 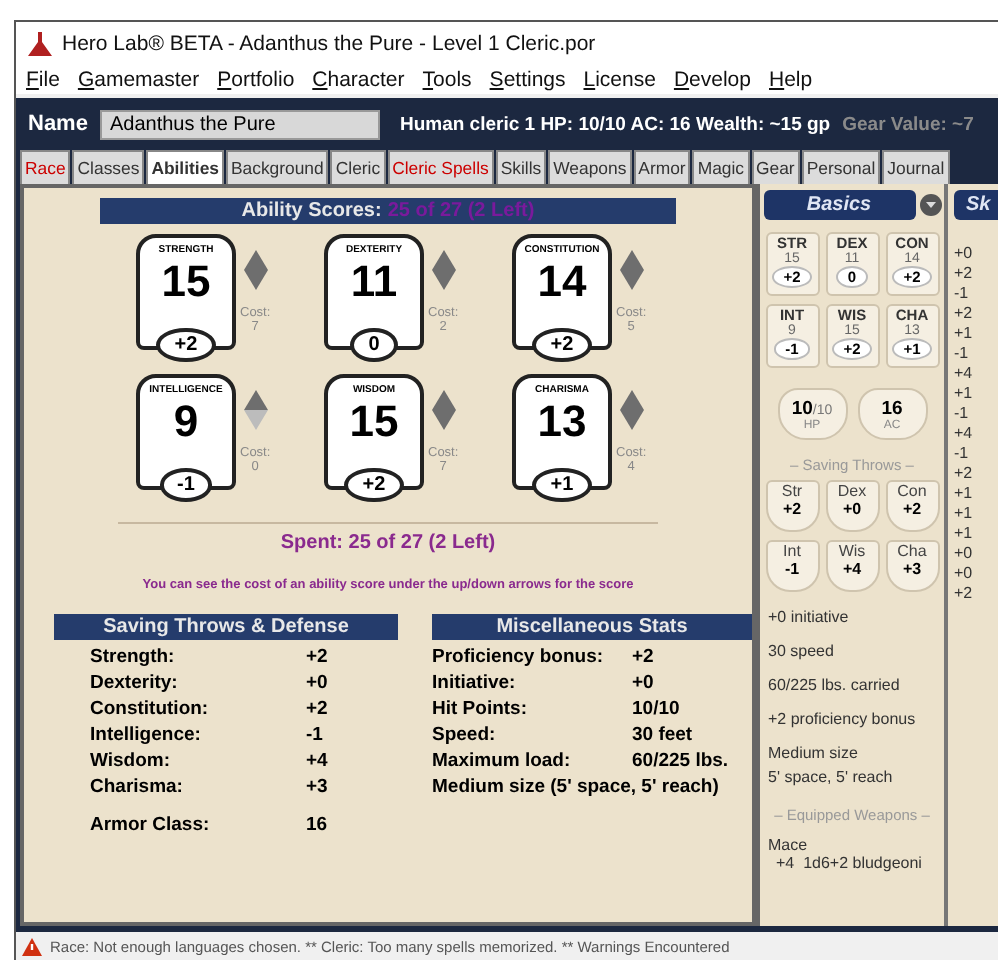 What do you see at coordinates (440, 167) in the screenshot?
I see `tab: Cleric Spells` at bounding box center [440, 167].